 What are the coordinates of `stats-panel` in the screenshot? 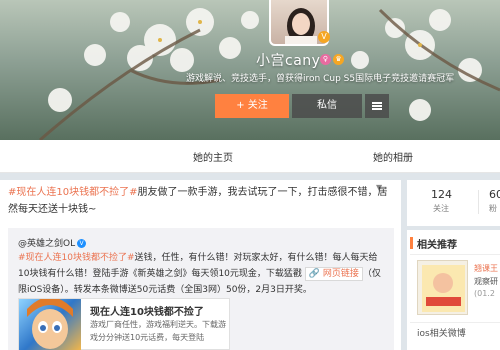 It's located at (453, 203).